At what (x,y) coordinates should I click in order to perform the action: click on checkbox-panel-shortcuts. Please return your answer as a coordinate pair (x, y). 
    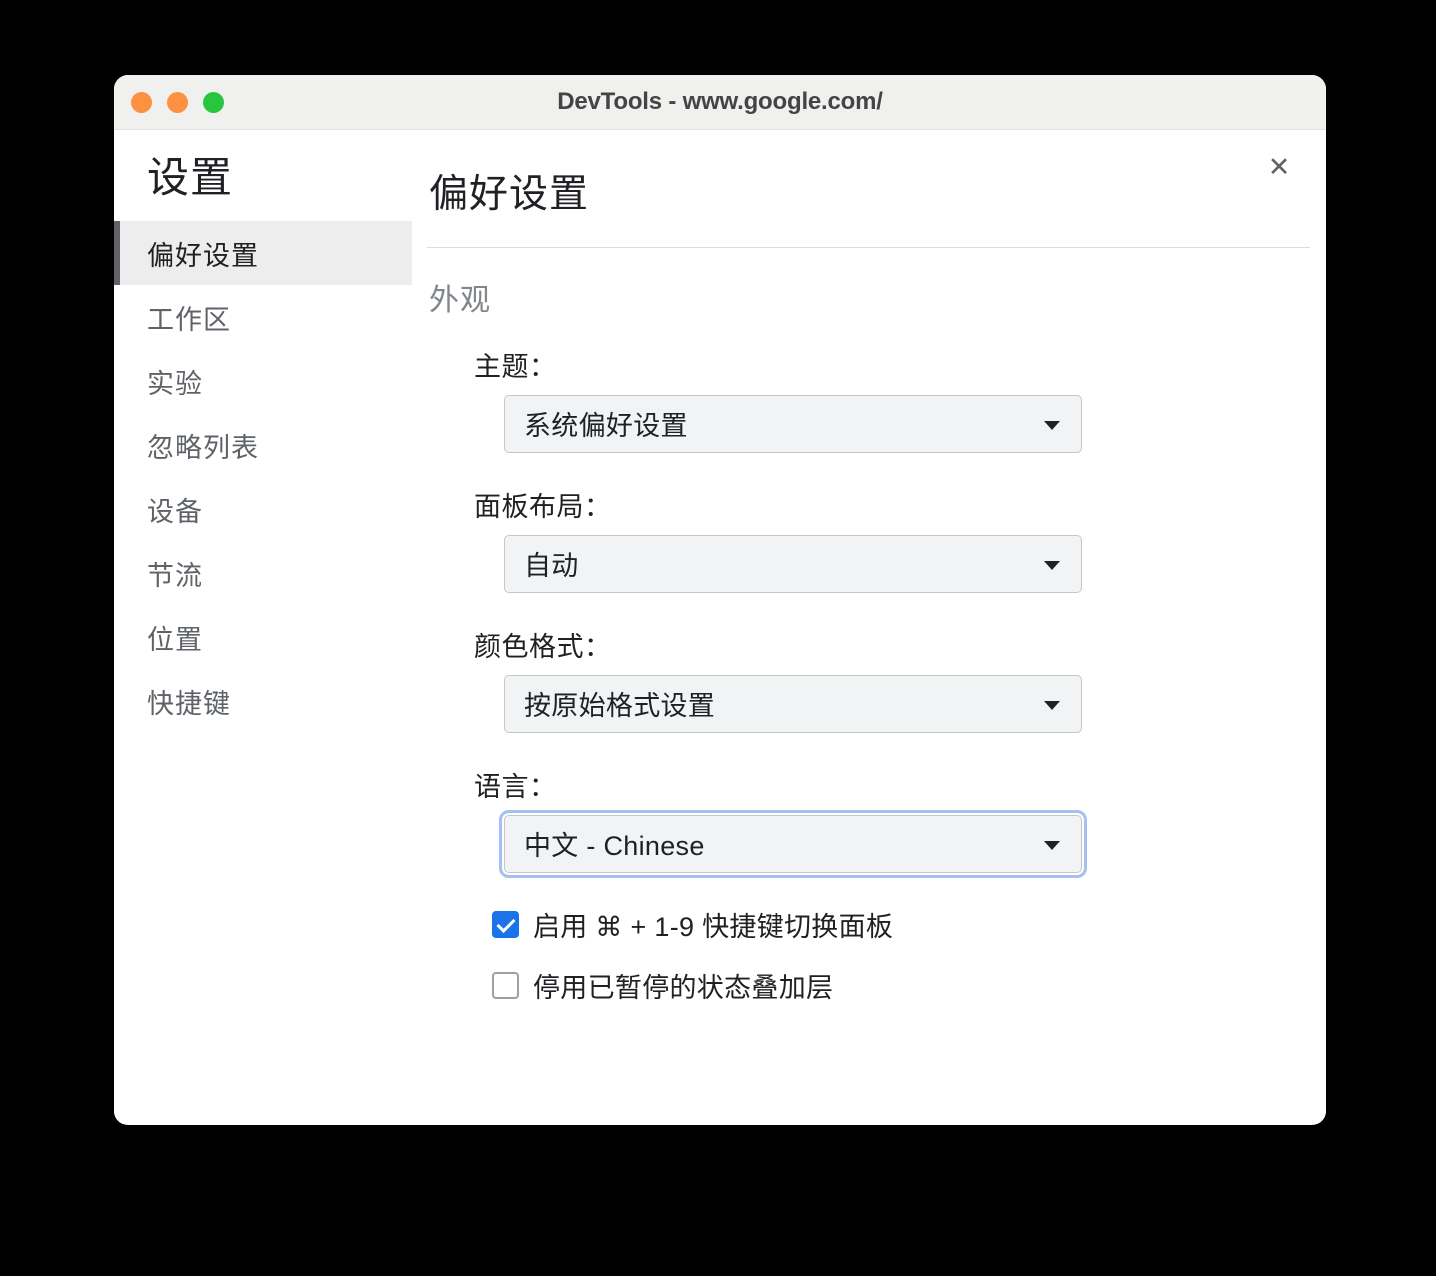
    Looking at the image, I should click on (505, 924).